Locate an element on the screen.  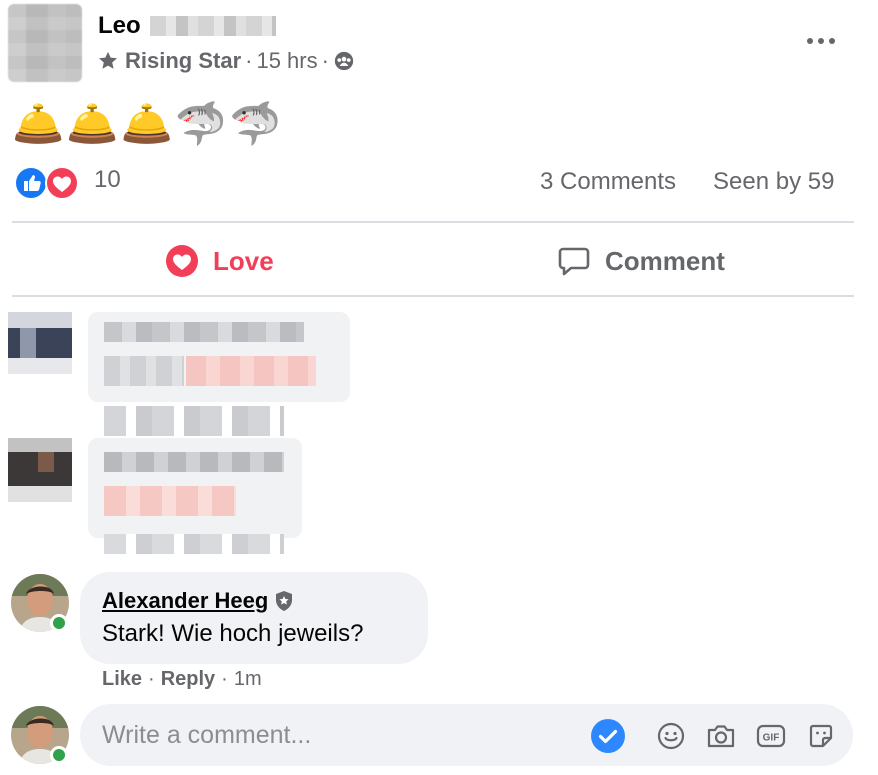
comment-label: Comment is located at coordinates (665, 260).